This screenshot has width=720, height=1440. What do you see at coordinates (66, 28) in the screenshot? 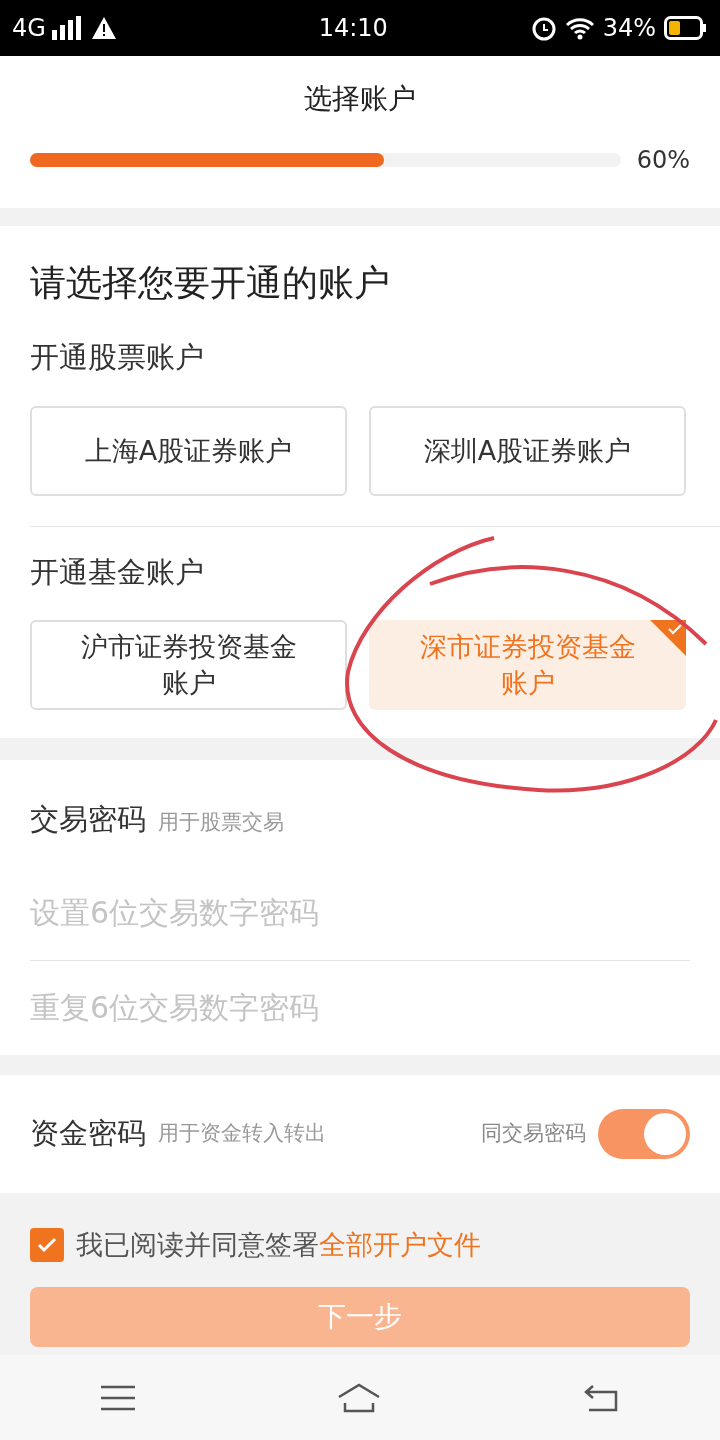
I see `signal-icon` at bounding box center [66, 28].